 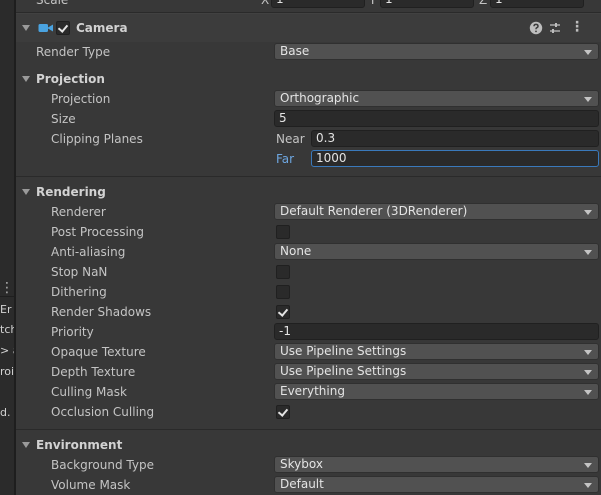 I want to click on post-processing-checkbox, so click(x=283, y=232).